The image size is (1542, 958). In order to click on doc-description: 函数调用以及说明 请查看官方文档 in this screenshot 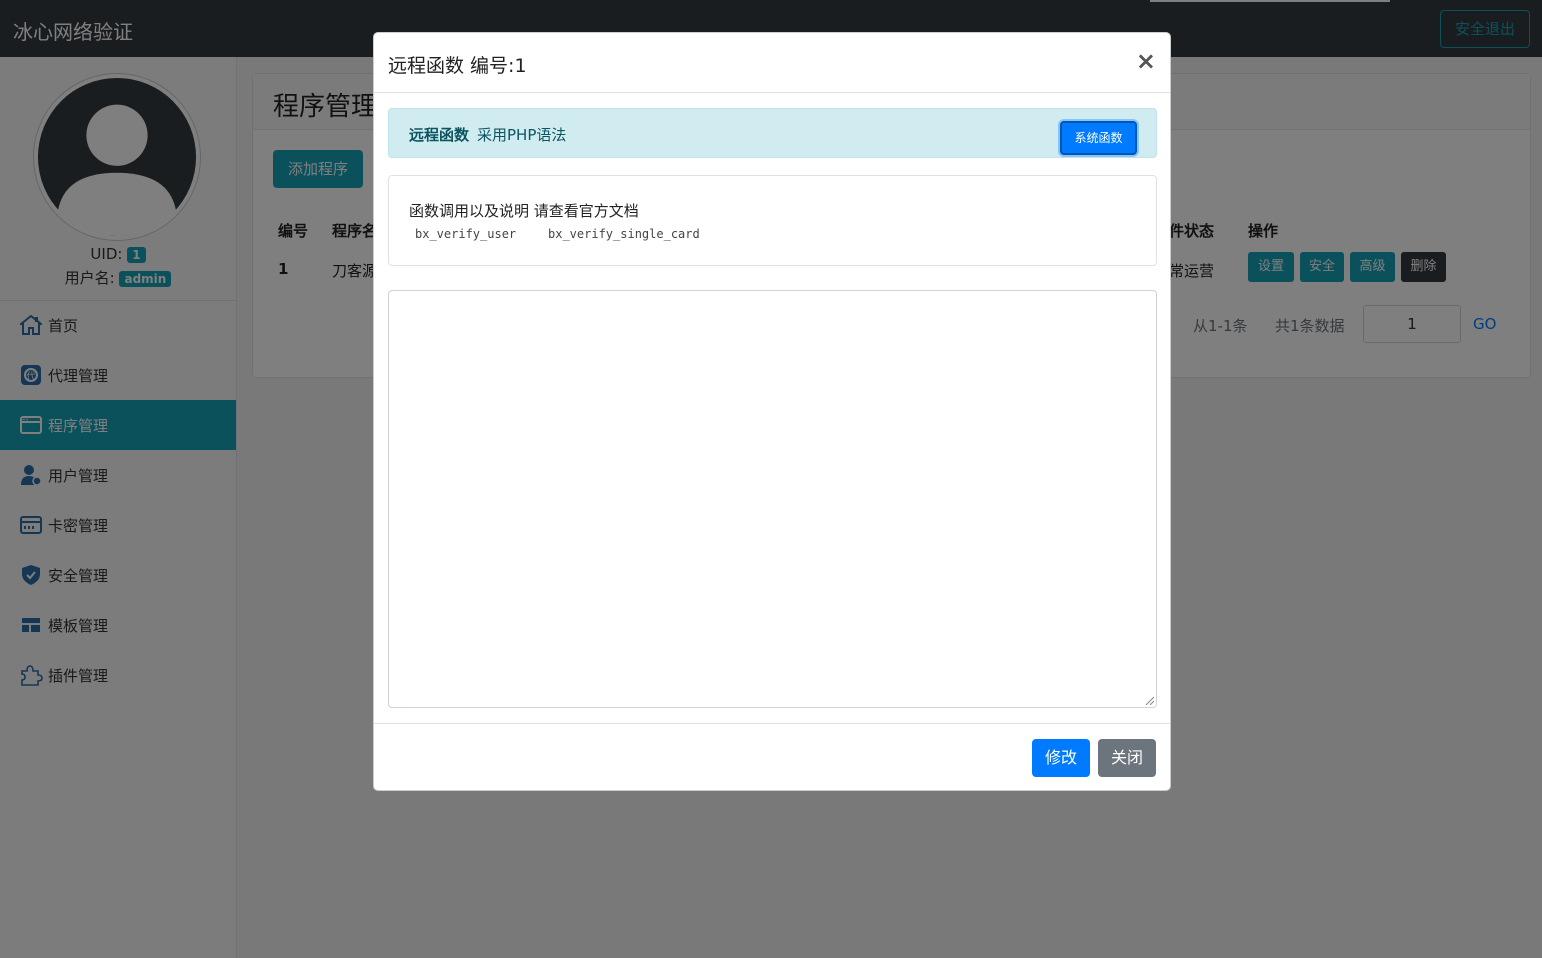, I will do `click(524, 211)`.